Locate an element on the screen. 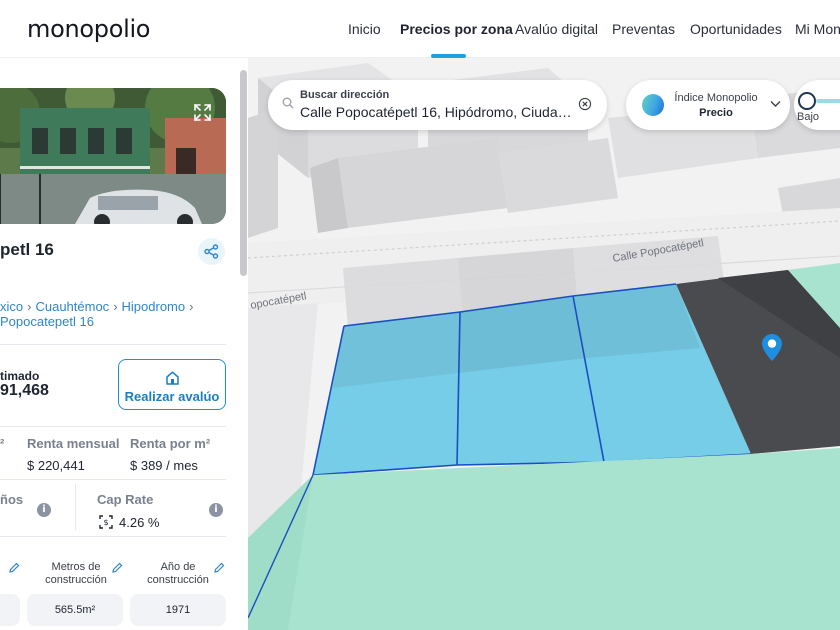 The height and width of the screenshot is (630, 840). street-view-photo is located at coordinates (113, 156).